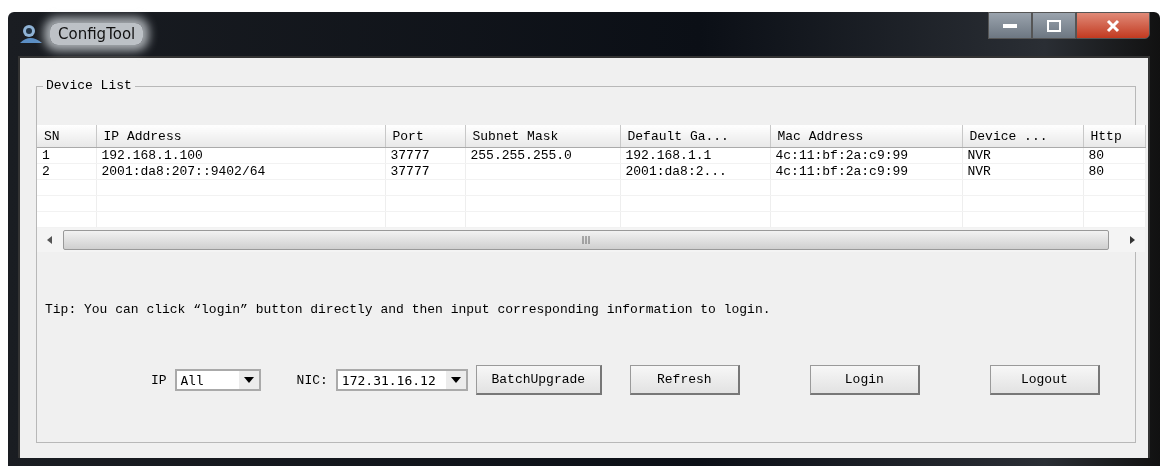  Describe the element at coordinates (684, 380) in the screenshot. I see `action-button: Refresh` at that location.